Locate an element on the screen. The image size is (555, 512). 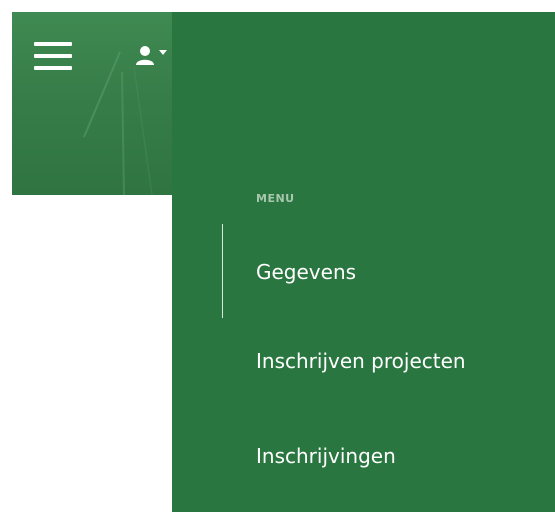
user-icon is located at coordinates (145, 55).